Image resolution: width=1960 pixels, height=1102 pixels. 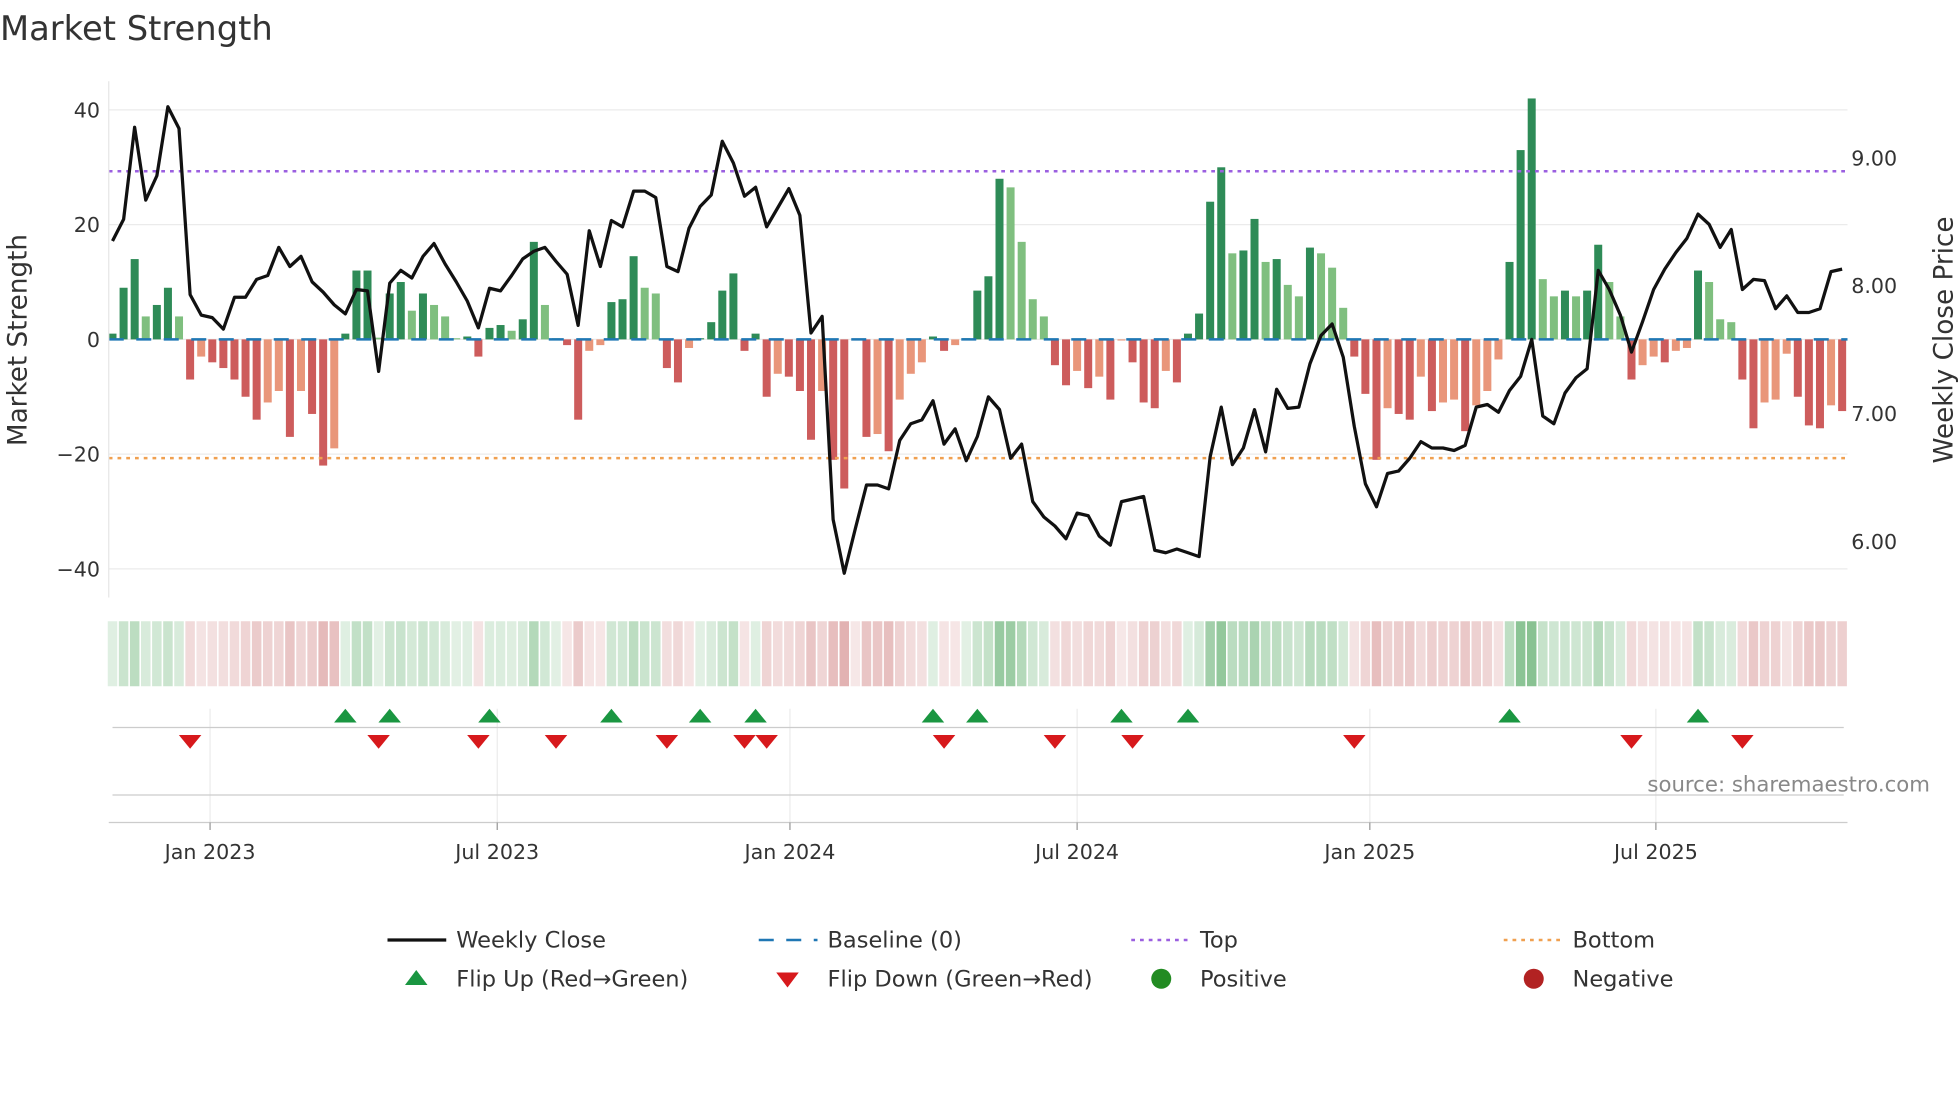 What do you see at coordinates (1874, 158) in the screenshot?
I see `y2-tick-label: 9.00` at bounding box center [1874, 158].